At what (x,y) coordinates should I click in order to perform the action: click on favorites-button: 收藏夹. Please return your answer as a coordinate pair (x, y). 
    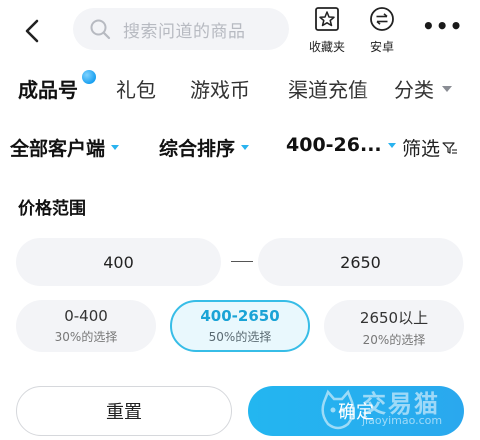
    Looking at the image, I should click on (327, 31).